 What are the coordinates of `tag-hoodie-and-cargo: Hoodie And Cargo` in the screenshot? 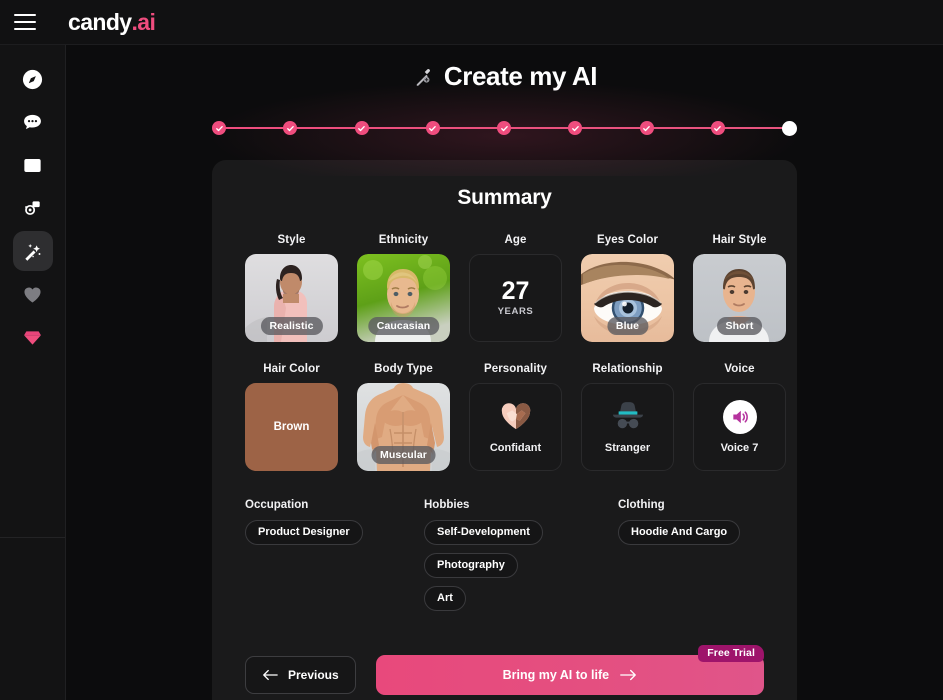 It's located at (679, 532).